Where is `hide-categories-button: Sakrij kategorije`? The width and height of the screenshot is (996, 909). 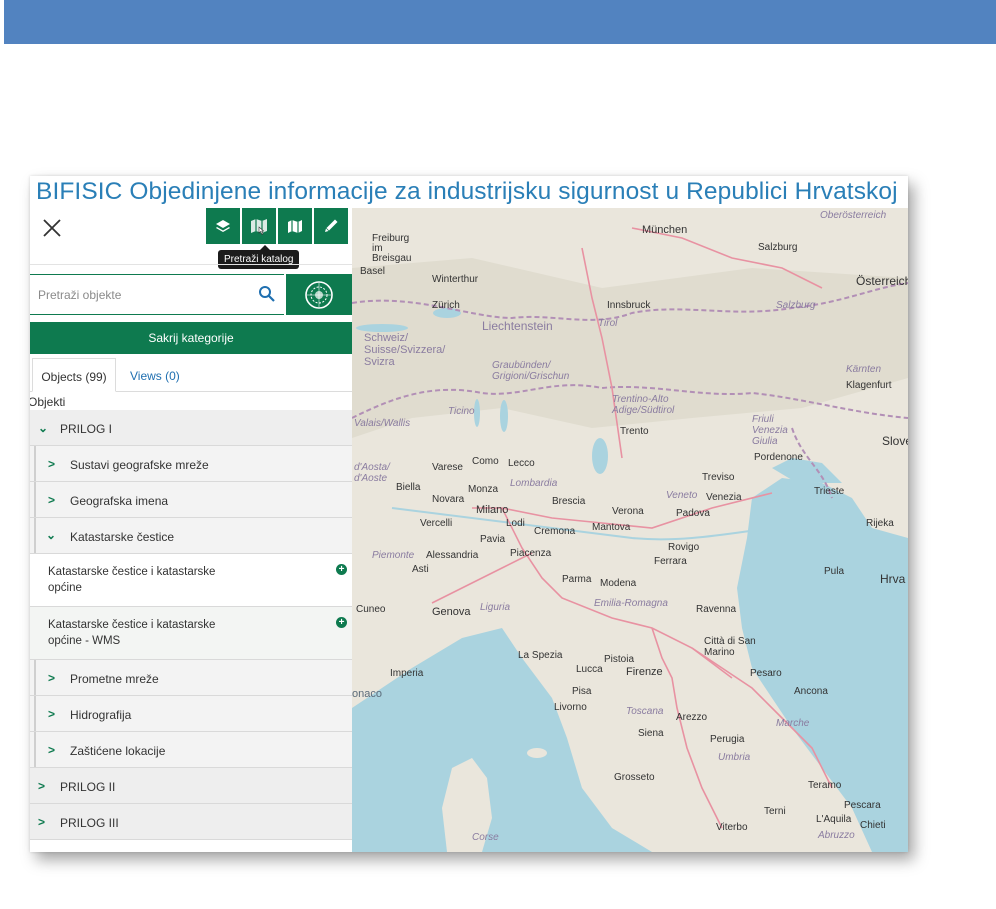 hide-categories-button: Sakrij kategorije is located at coordinates (191, 338).